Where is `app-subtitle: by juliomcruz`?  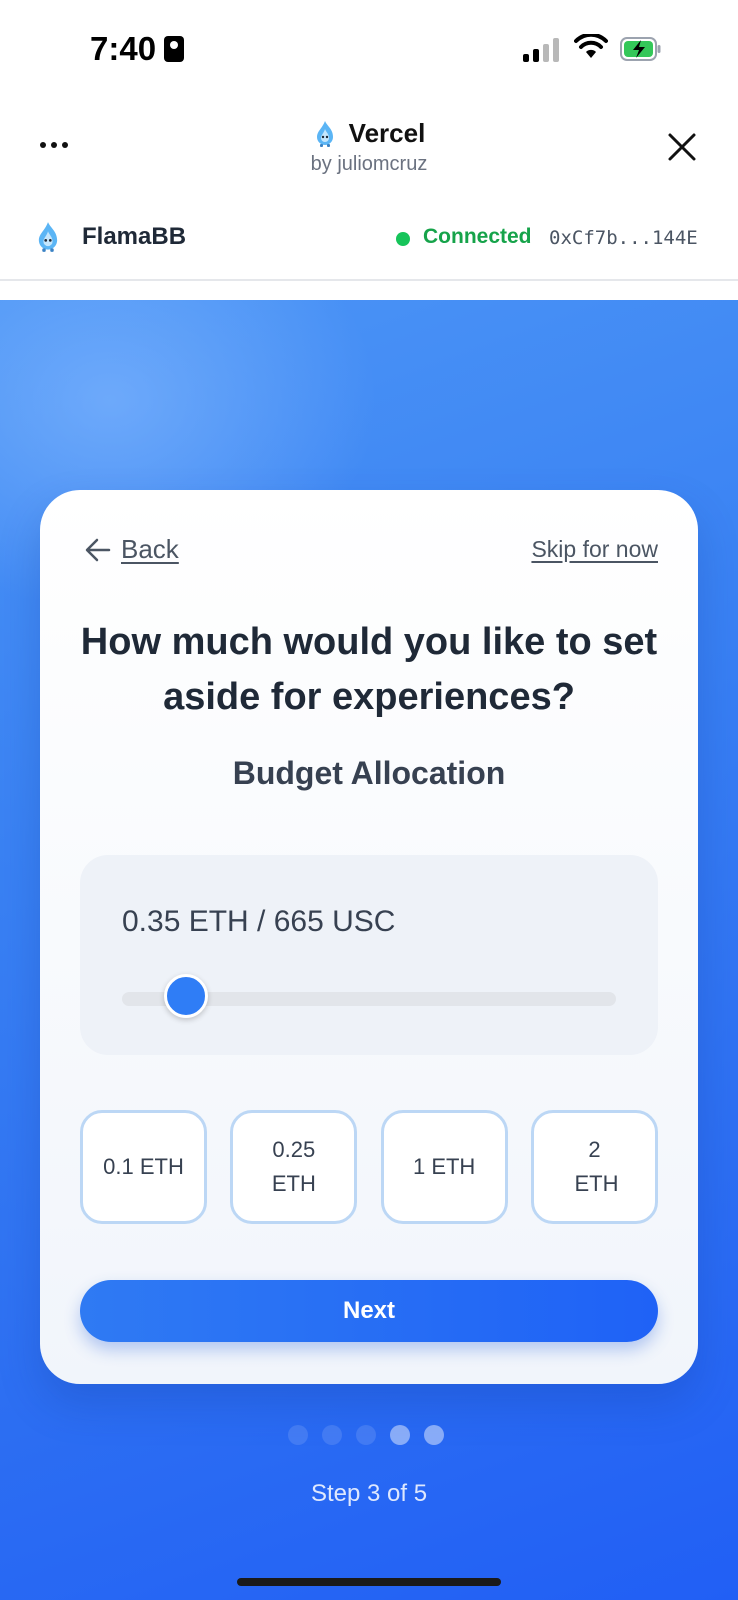
app-subtitle: by juliomcruz is located at coordinates (369, 164).